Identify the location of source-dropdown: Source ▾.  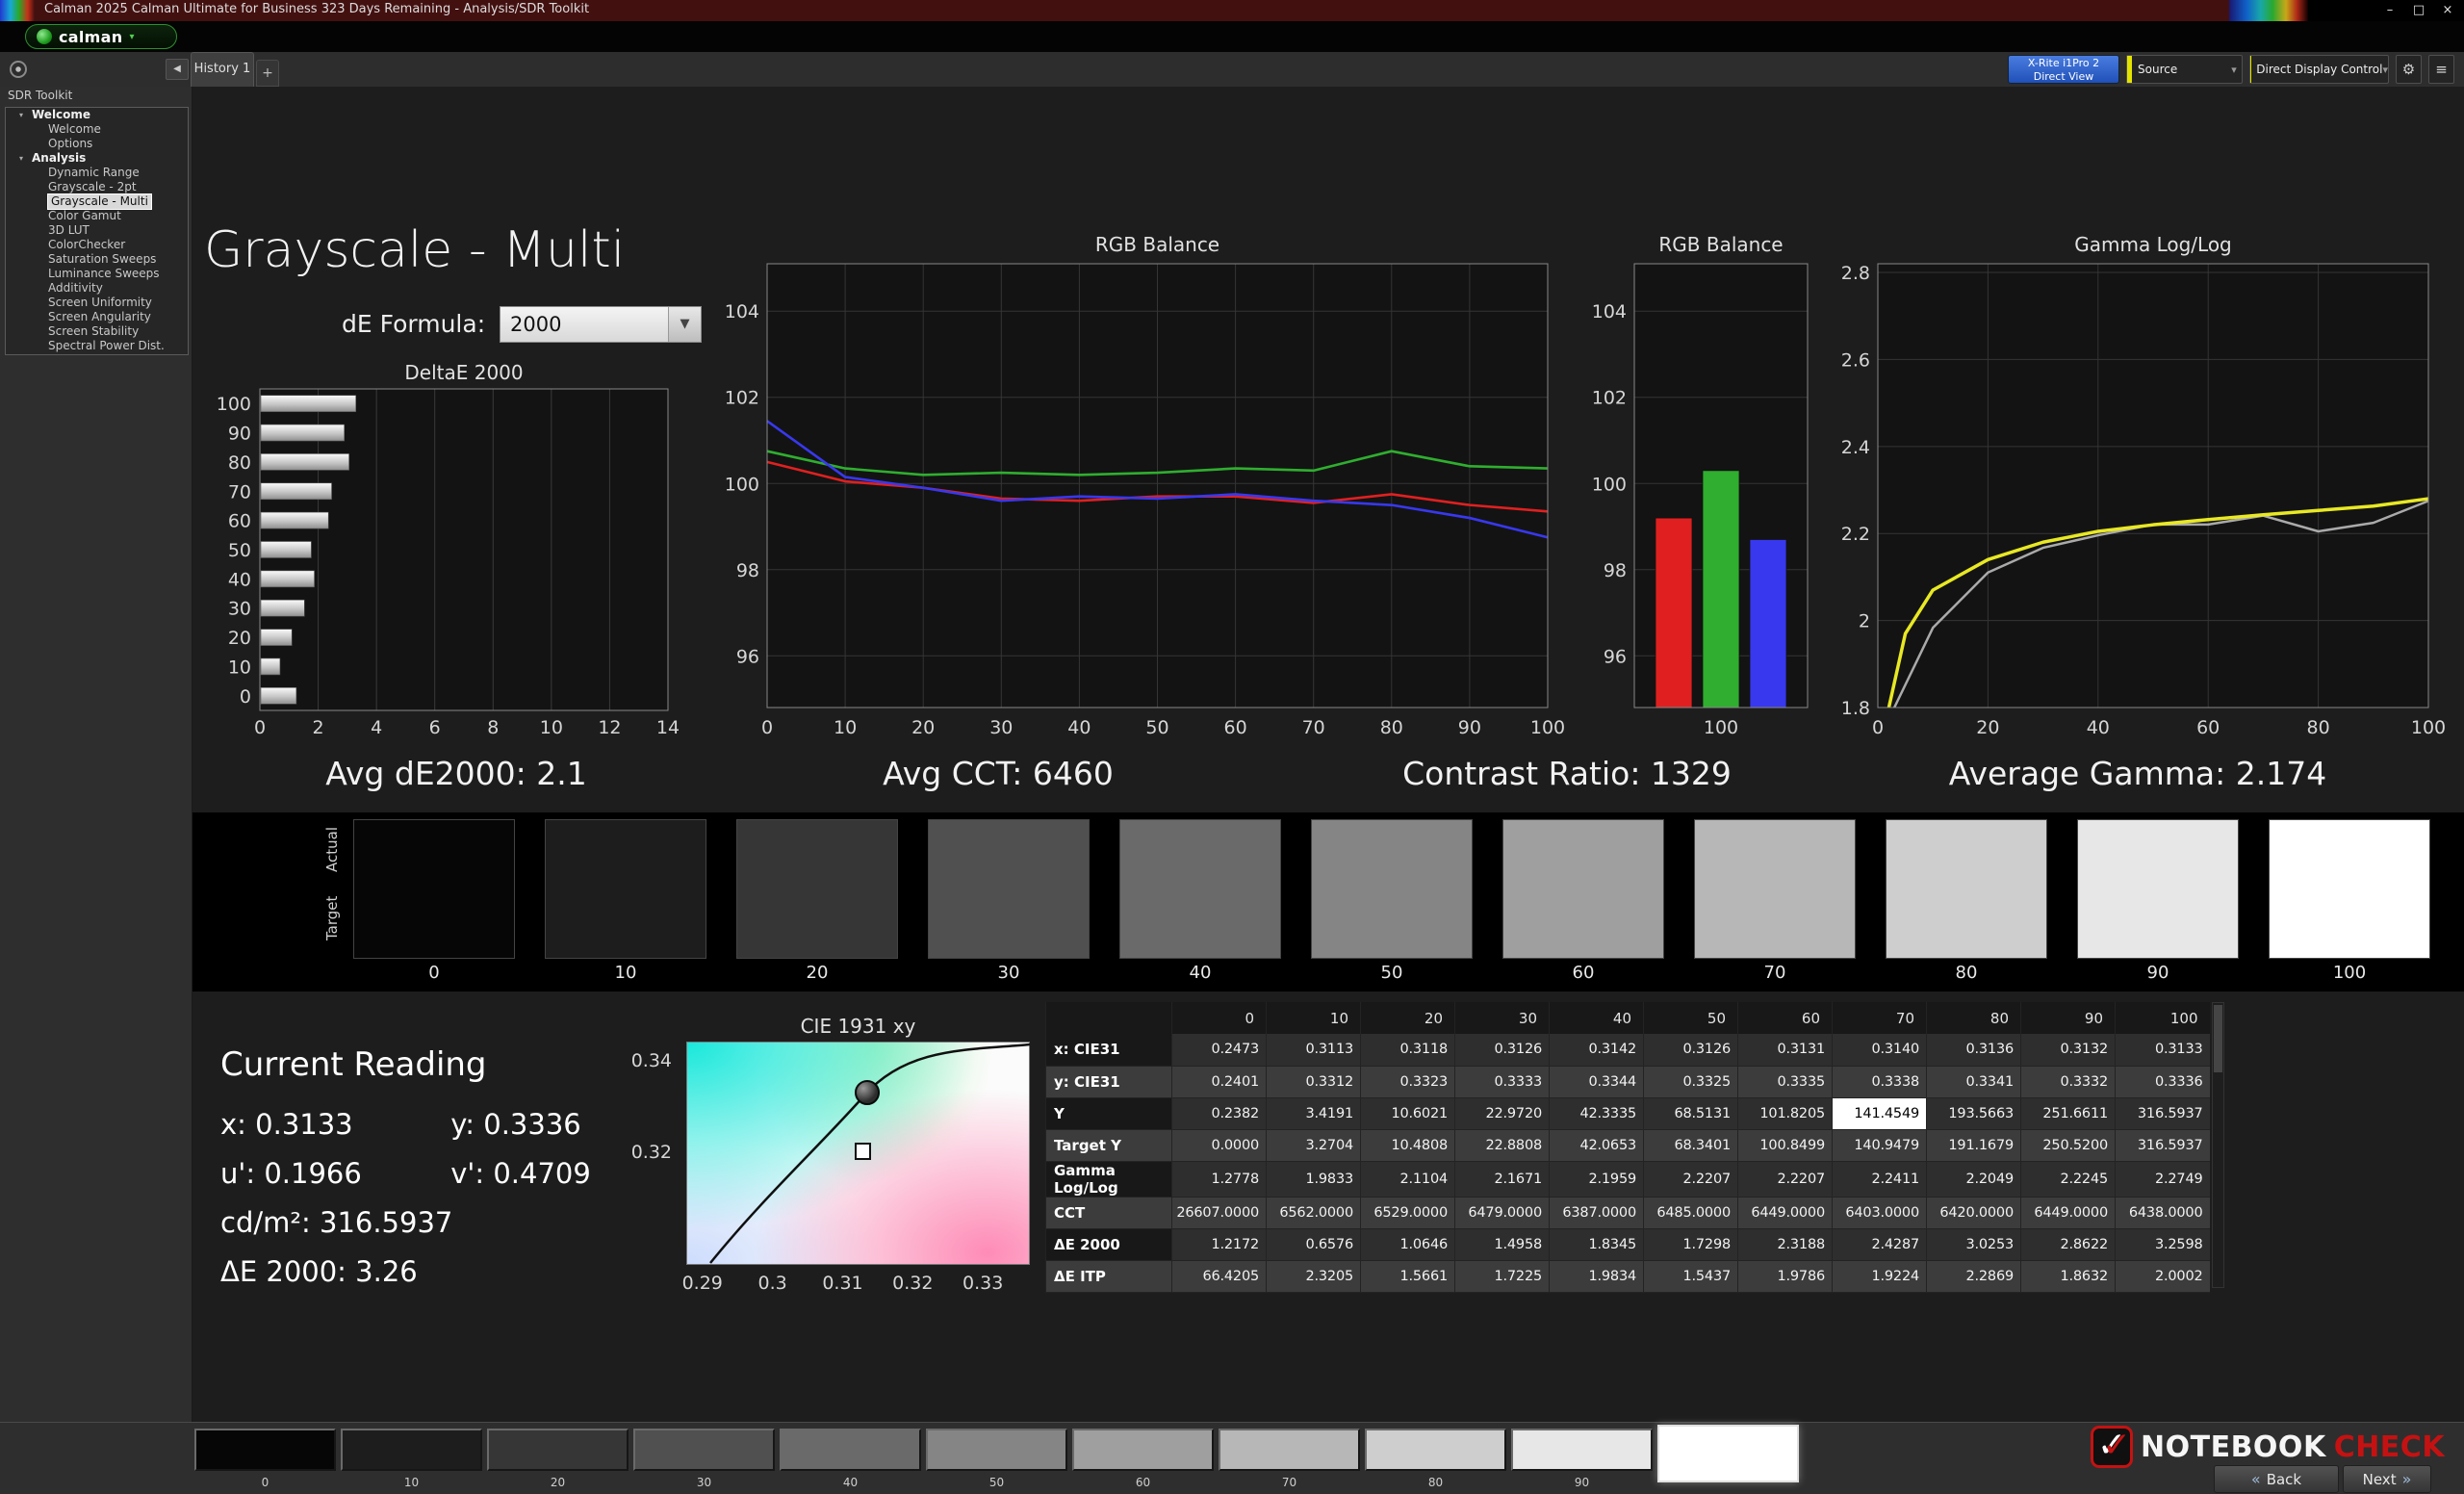
(2184, 70).